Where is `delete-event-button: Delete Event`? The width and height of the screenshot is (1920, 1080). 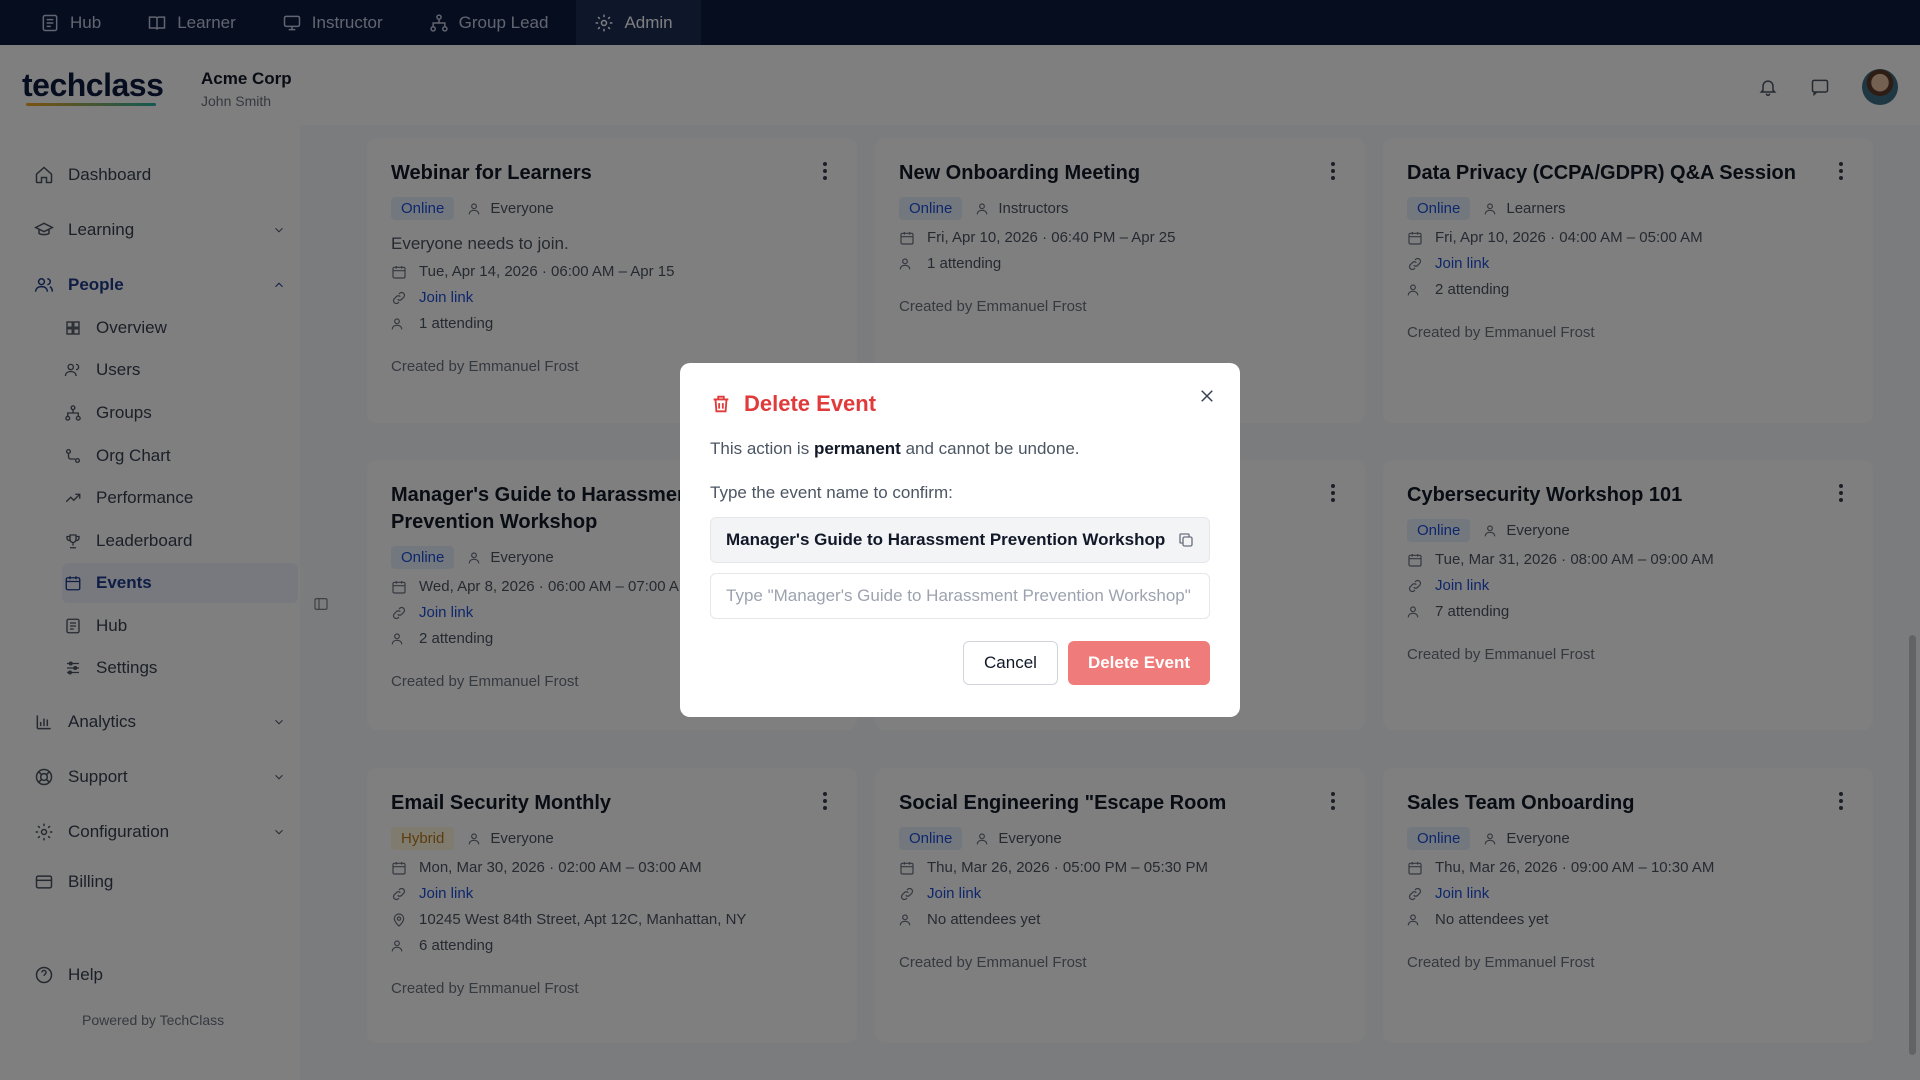 delete-event-button: Delete Event is located at coordinates (1138, 663).